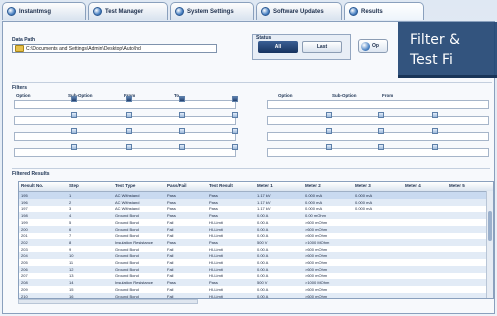 The image size is (497, 316). I want to click on table-cell: 1.17 kV, so click(264, 195).